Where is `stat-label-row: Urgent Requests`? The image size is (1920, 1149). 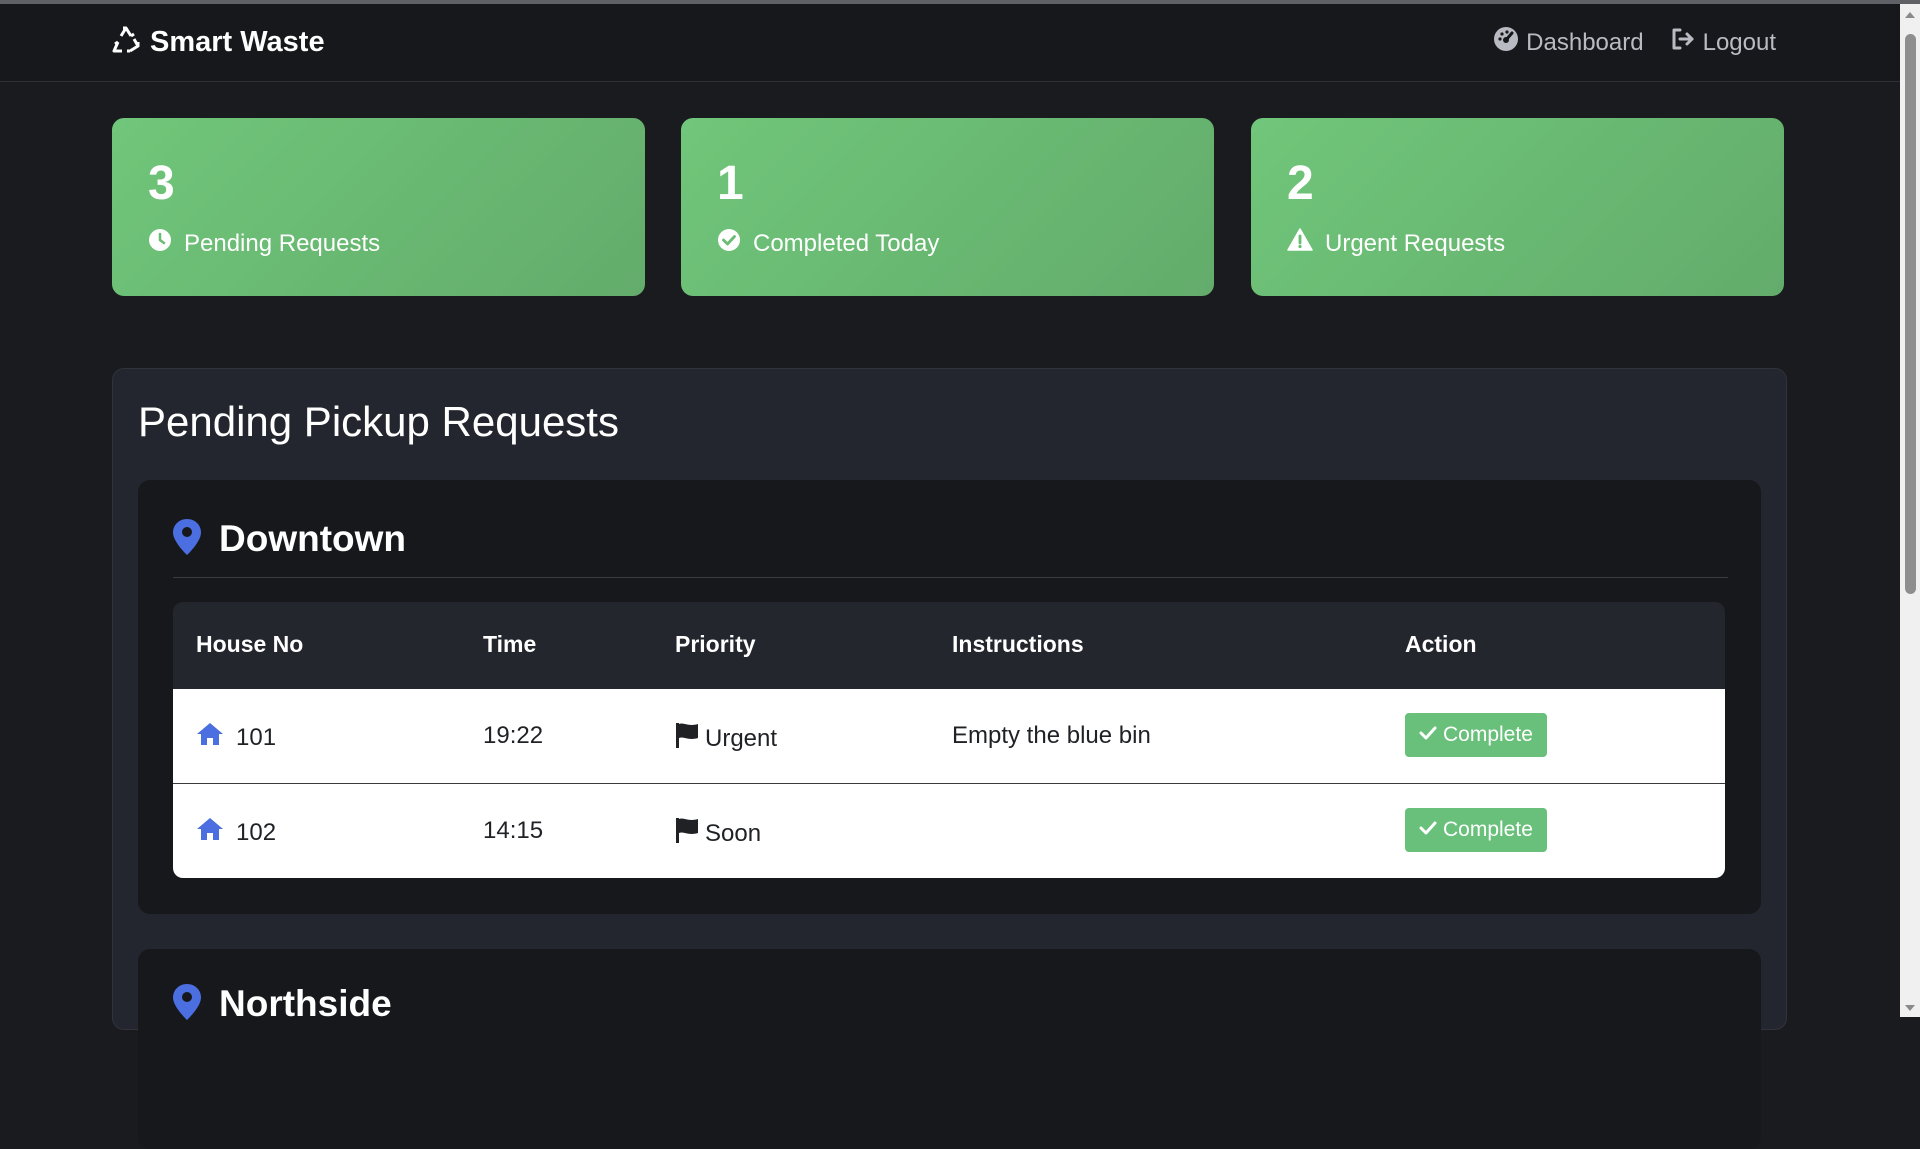 stat-label-row: Urgent Requests is located at coordinates (1396, 243).